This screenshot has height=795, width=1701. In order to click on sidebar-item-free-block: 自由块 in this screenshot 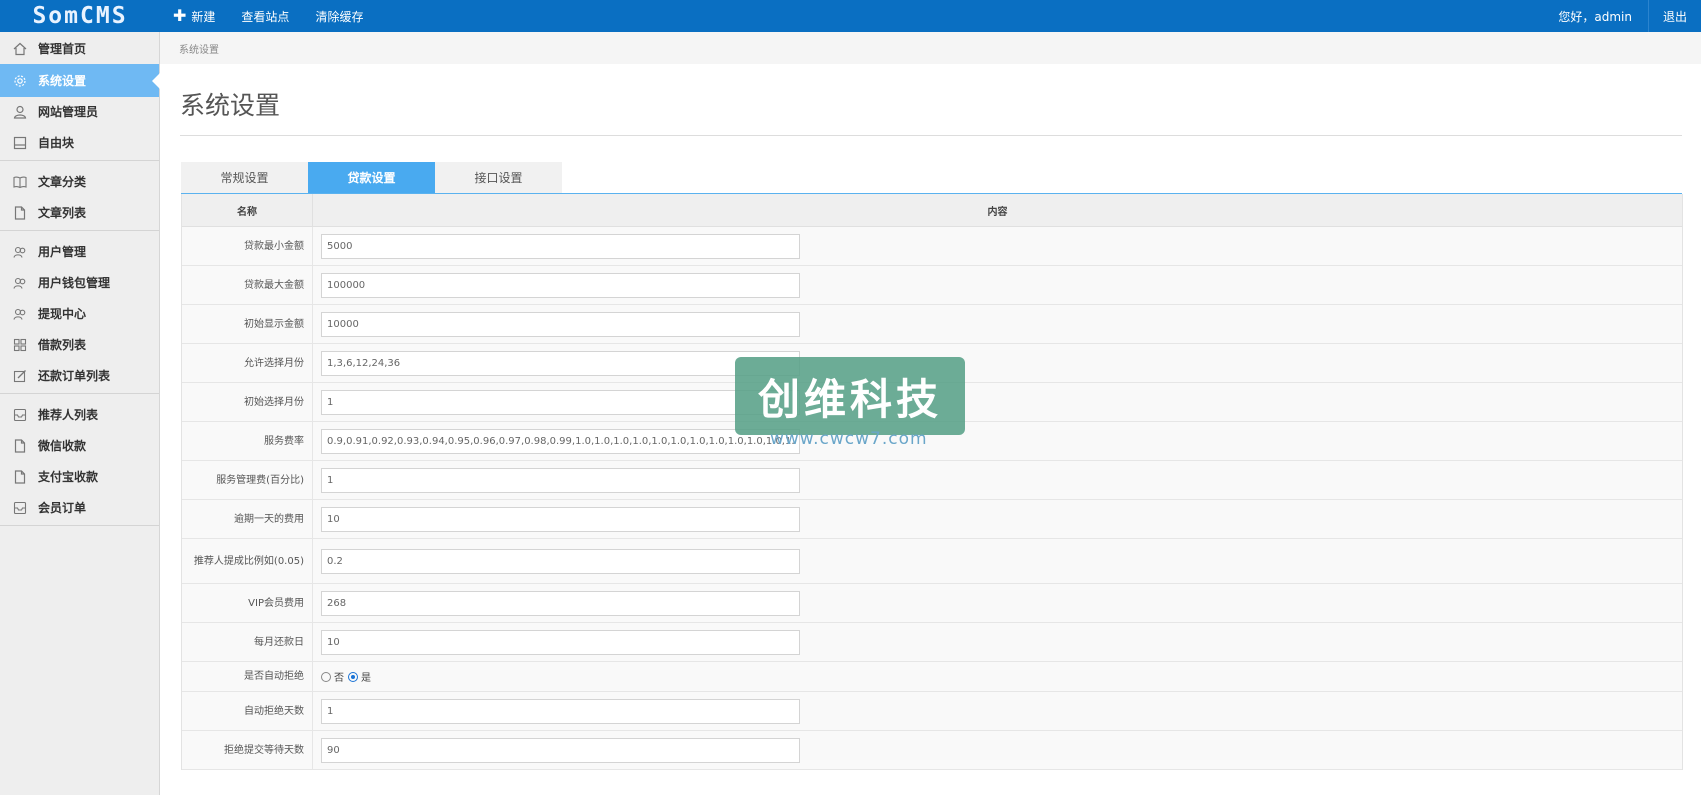, I will do `click(79, 142)`.